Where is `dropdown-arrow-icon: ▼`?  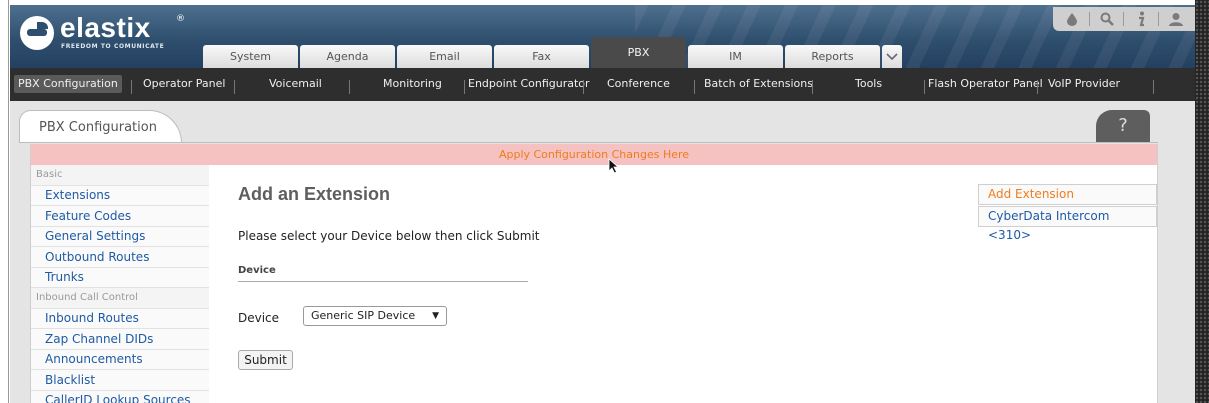
dropdown-arrow-icon: ▼ is located at coordinates (435, 316).